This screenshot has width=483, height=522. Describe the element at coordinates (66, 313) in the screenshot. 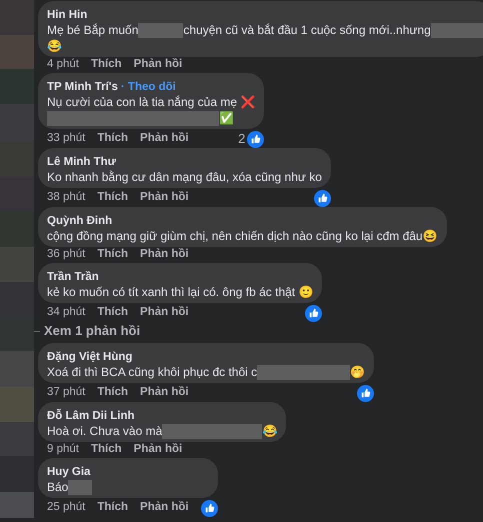

I see `timestamp: 34 phút` at that location.